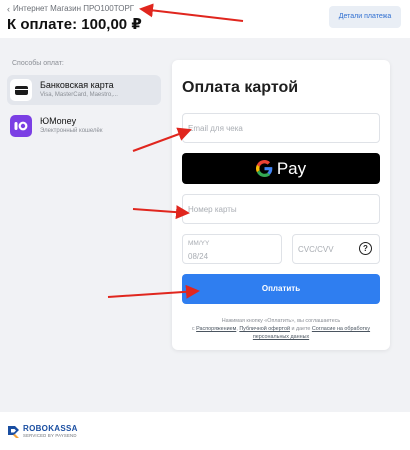 The image size is (410, 450). I want to click on card-number-wrapper, so click(281, 209).